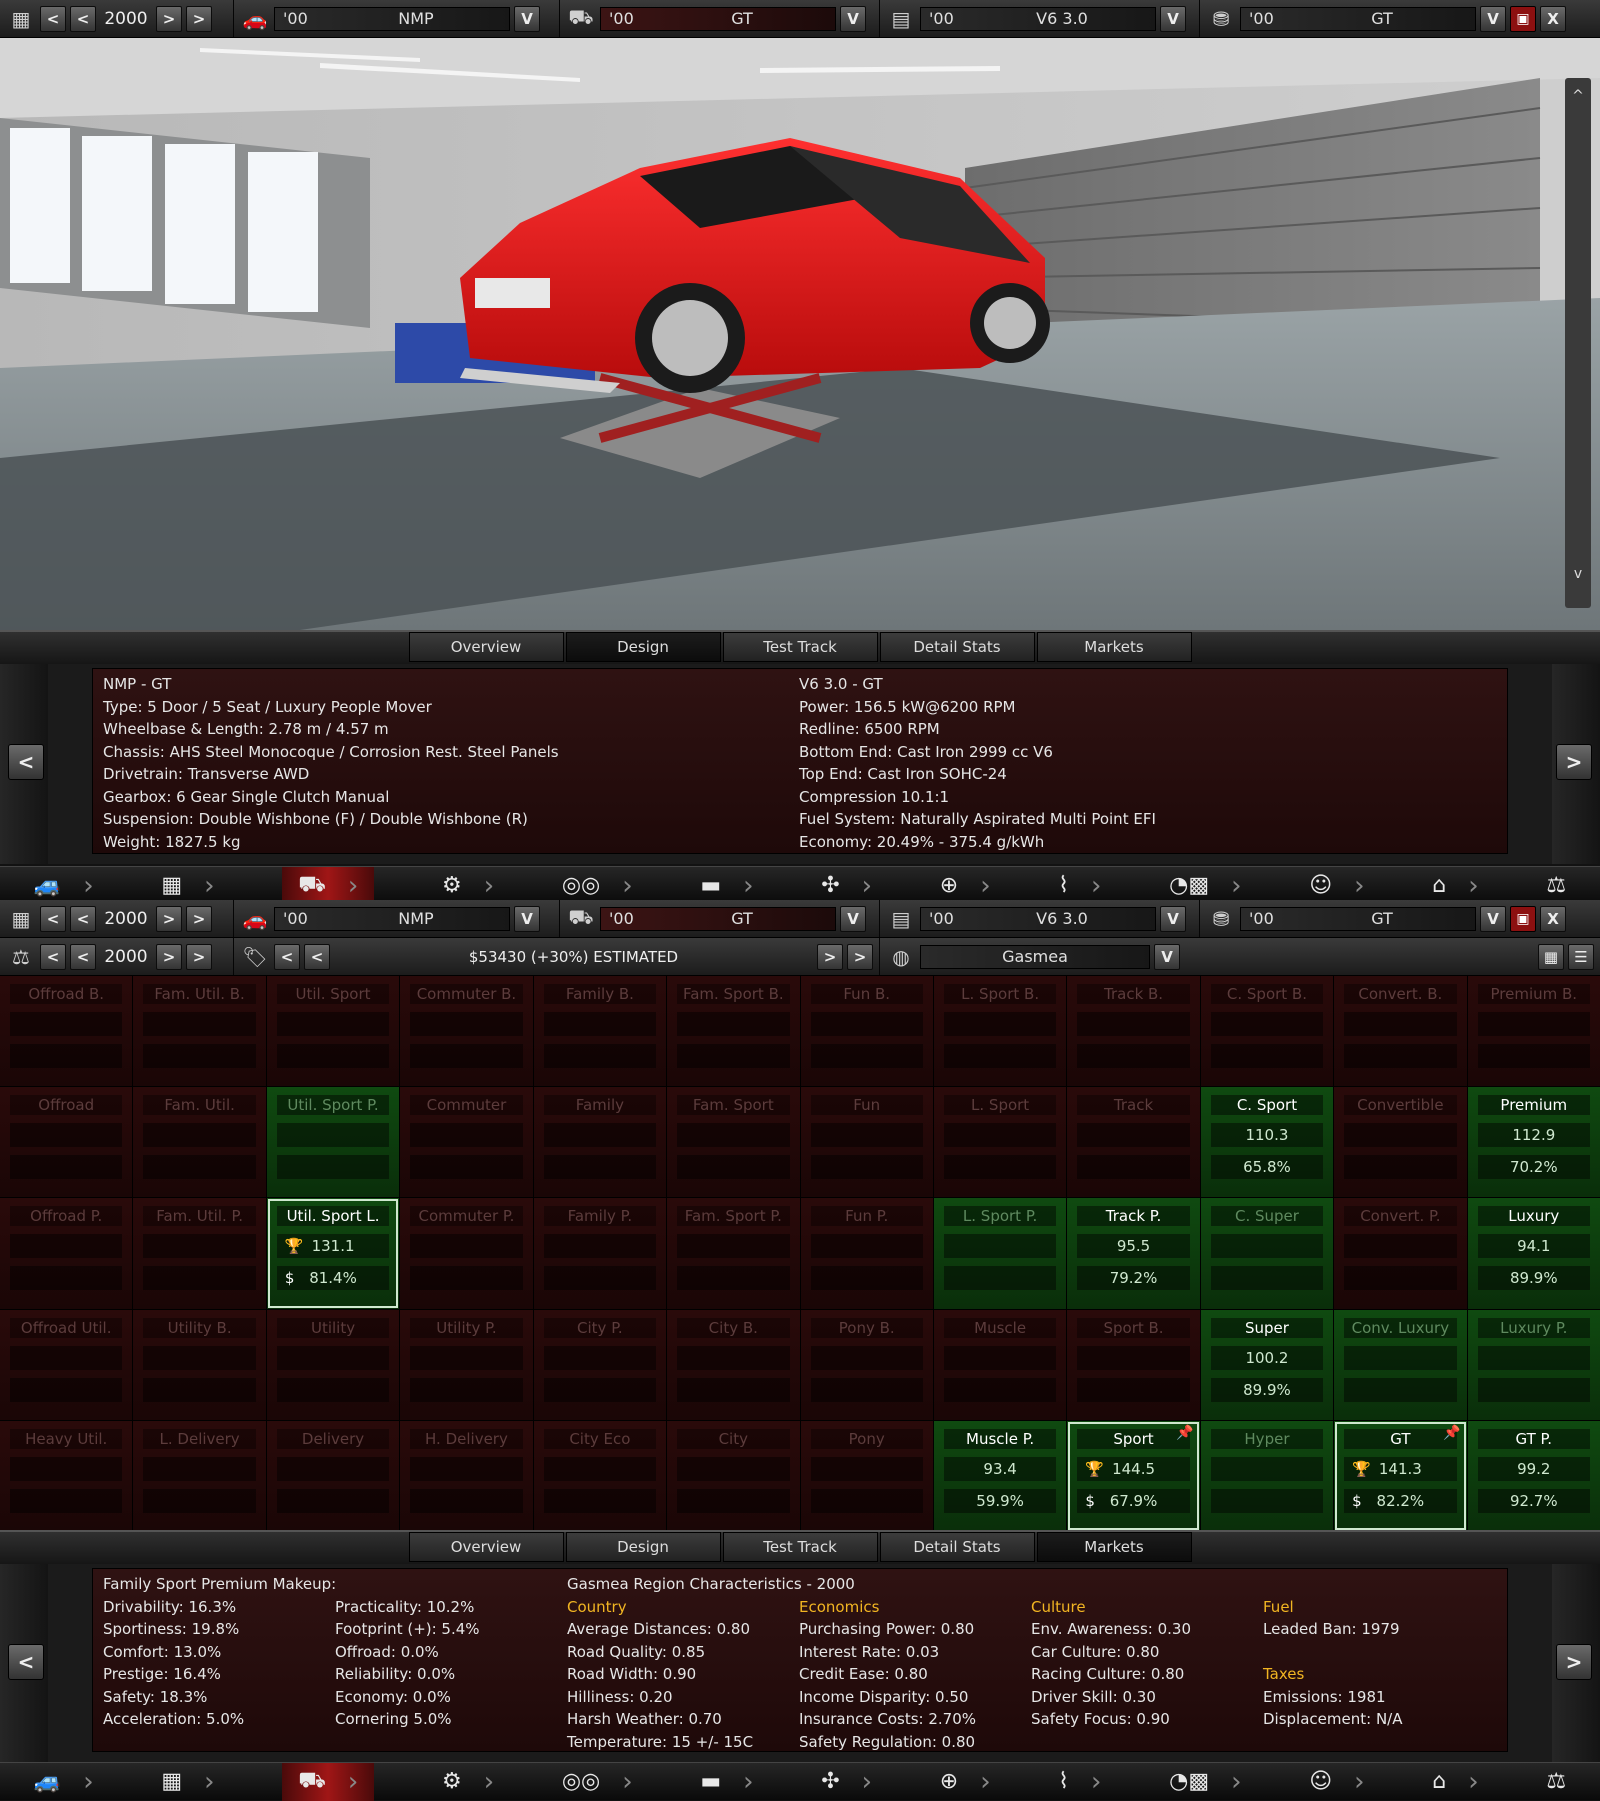  Describe the element at coordinates (199, 1364) in the screenshot. I see `market-cell: Utility B.` at that location.